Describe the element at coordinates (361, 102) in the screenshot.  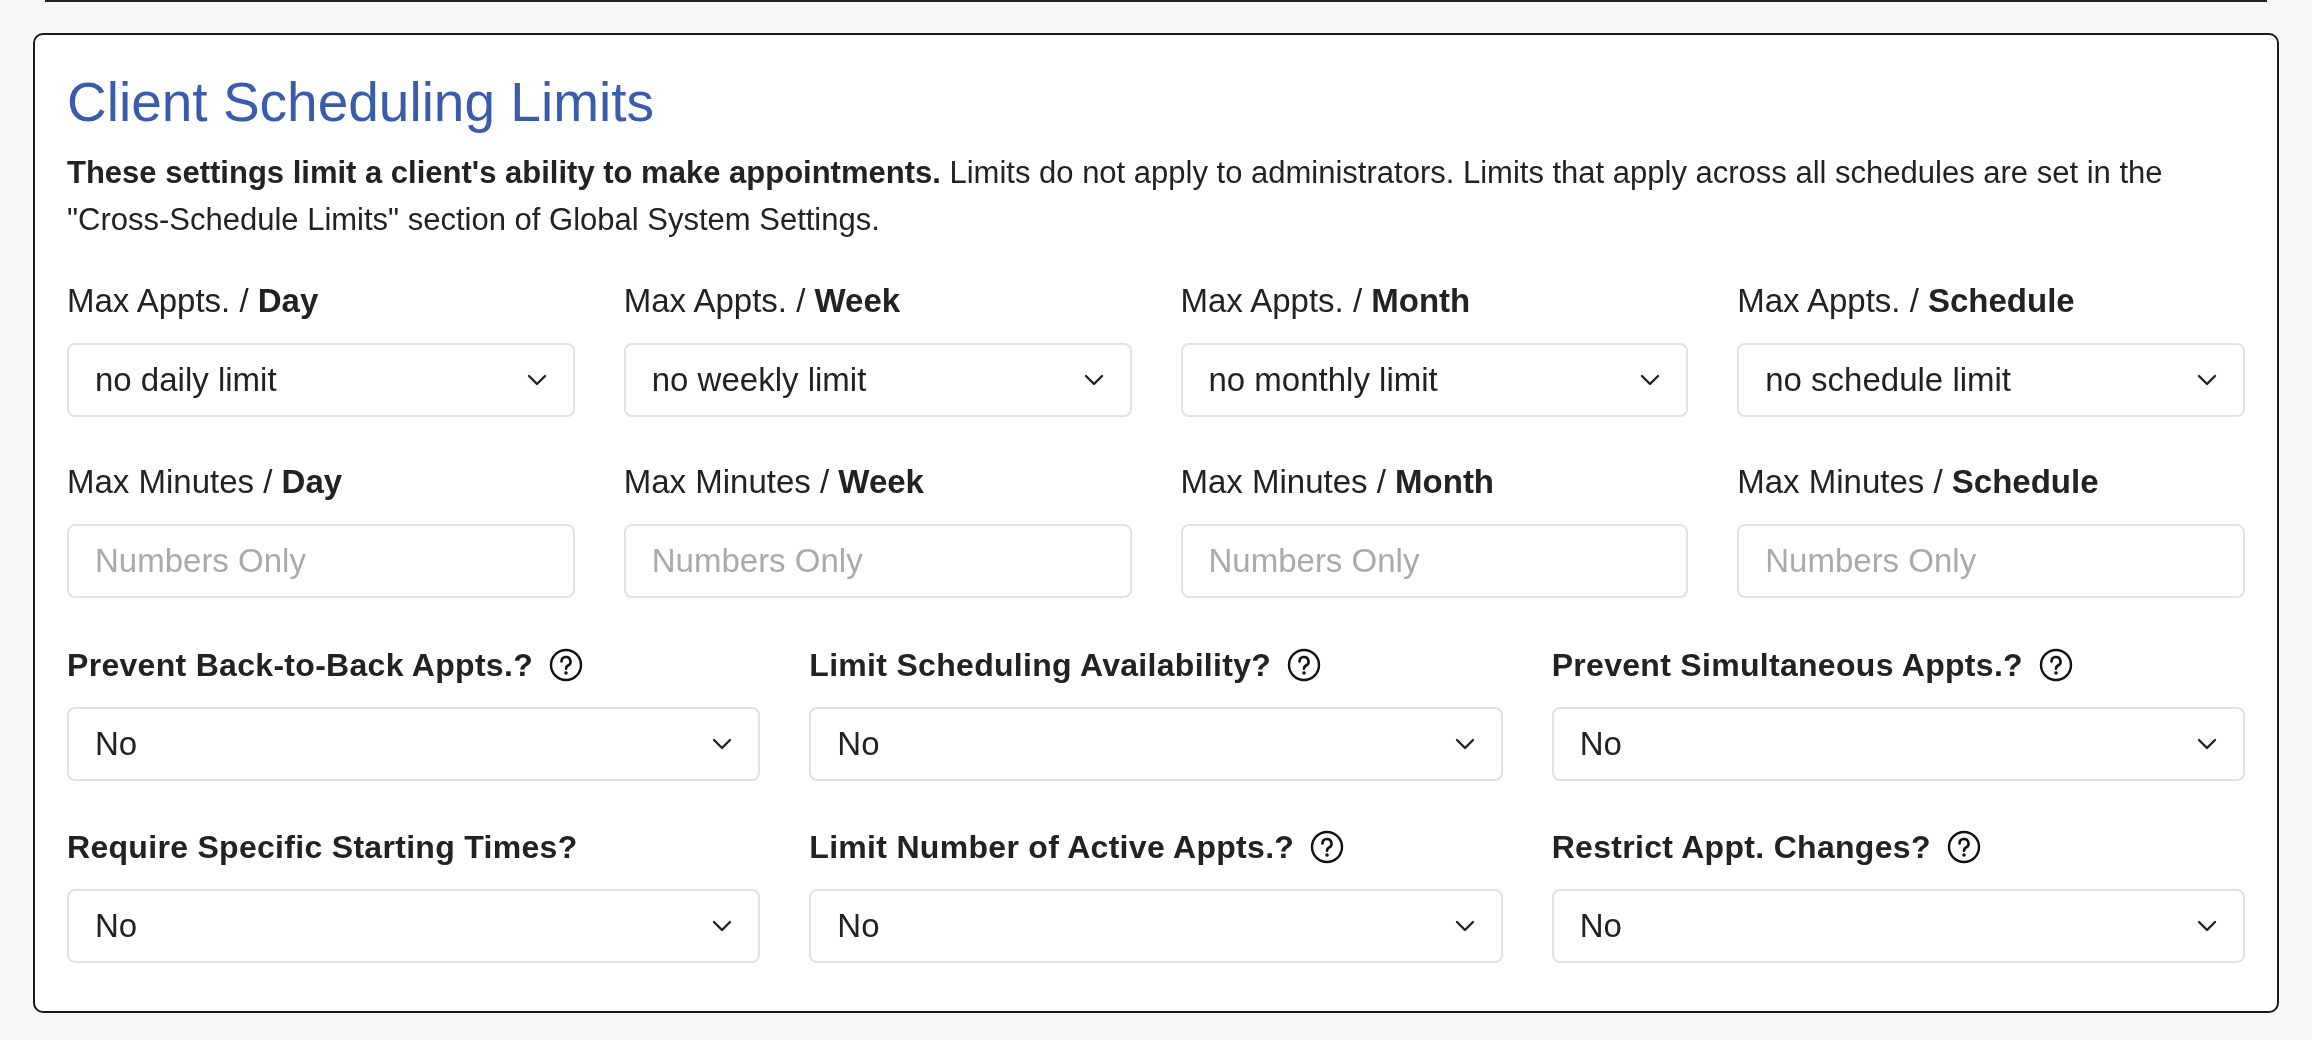
I see `section-title: Client Scheduling Limits` at that location.